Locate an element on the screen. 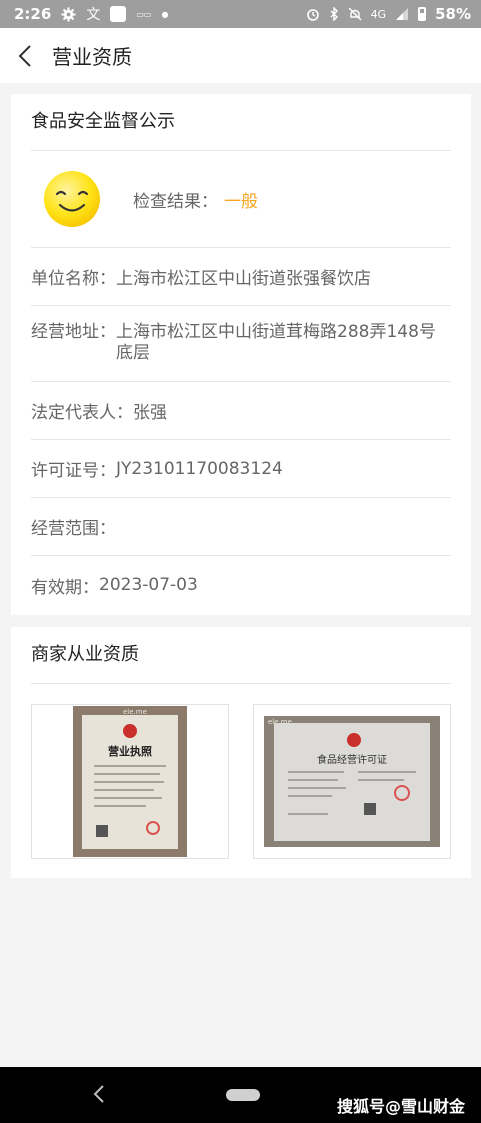  food-license-photo: ele.me 食品经营许可证 is located at coordinates (352, 781).